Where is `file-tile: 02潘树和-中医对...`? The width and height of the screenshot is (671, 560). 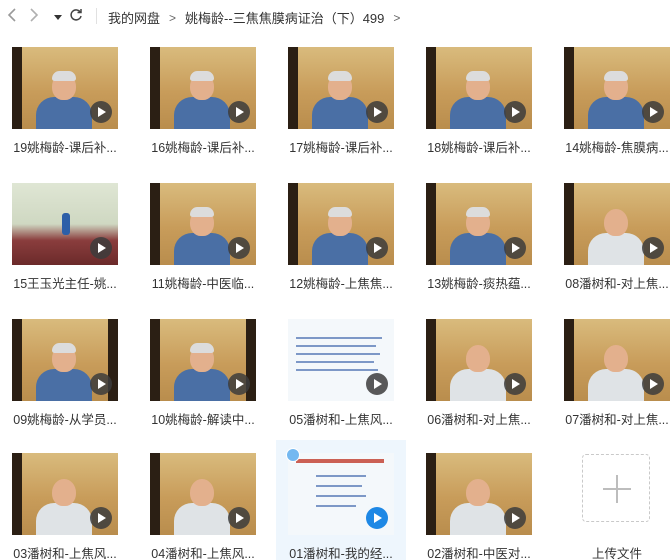
file-tile: 02潘树和-中医对... is located at coordinates (479, 500).